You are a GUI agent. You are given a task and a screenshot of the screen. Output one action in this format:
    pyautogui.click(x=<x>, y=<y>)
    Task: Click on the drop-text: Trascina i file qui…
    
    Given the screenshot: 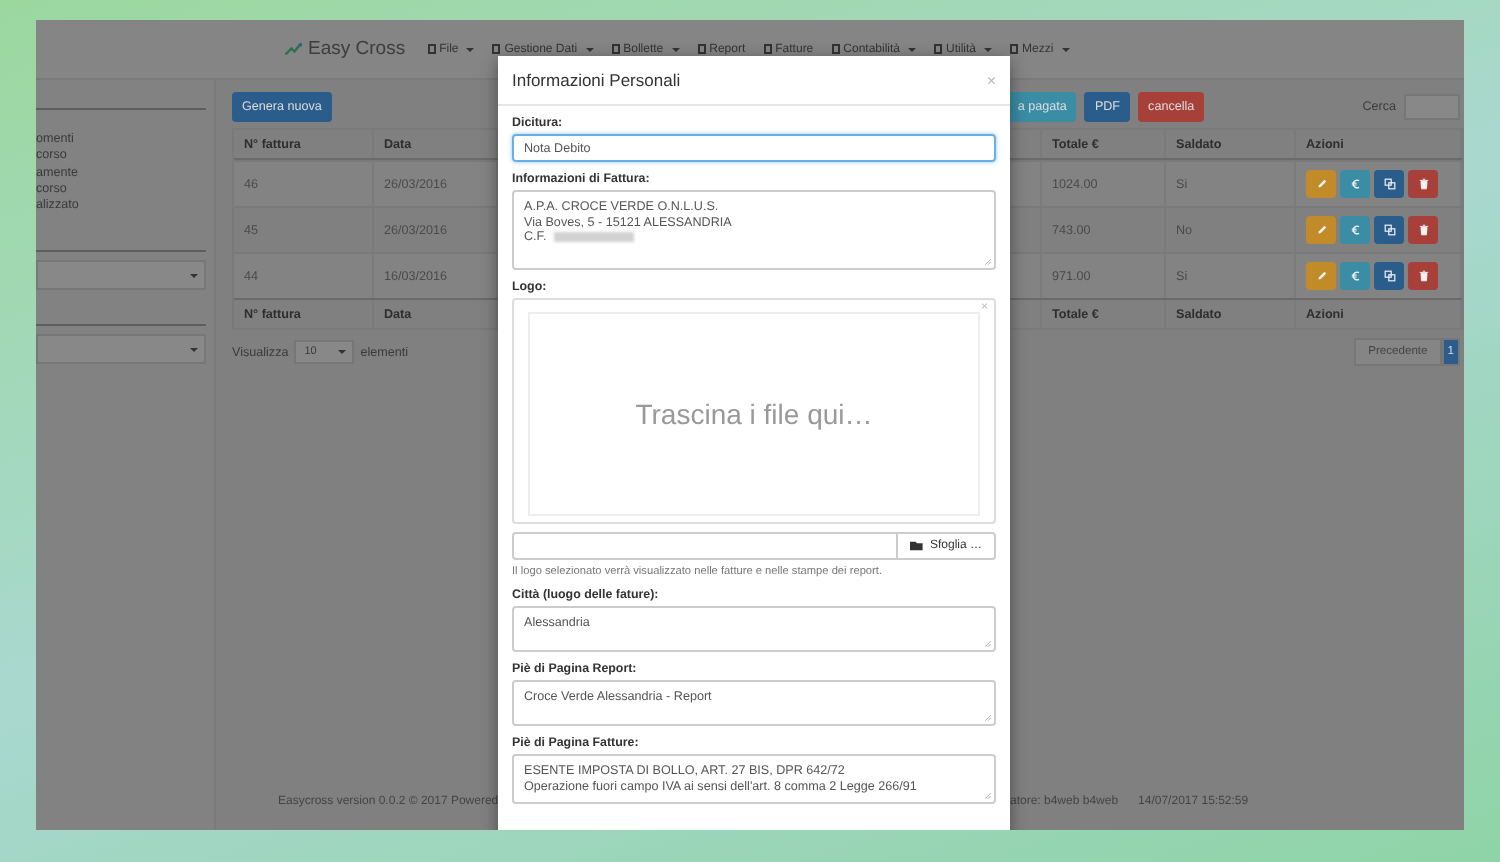 What is the action you would take?
    pyautogui.click(x=754, y=414)
    